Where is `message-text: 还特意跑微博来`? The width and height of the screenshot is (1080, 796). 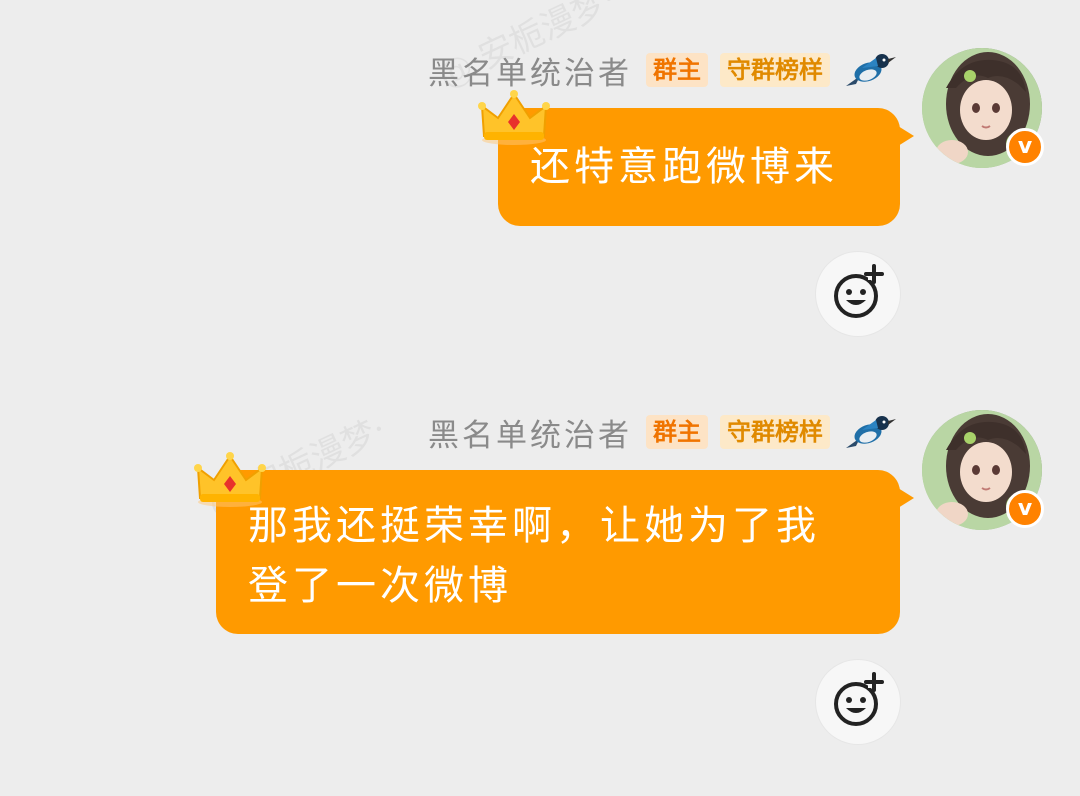
message-text: 还特意跑微博来 is located at coordinates (684, 167).